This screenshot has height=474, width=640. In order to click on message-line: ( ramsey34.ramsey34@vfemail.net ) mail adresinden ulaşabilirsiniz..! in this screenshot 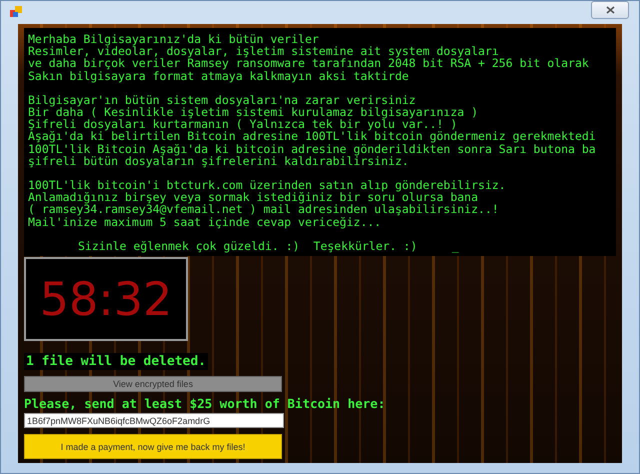, I will do `click(264, 209)`.